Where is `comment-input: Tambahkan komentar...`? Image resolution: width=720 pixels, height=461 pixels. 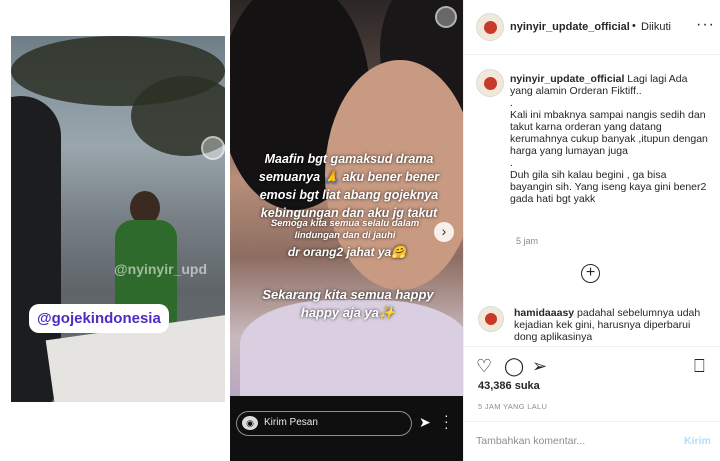
comment-input: Tambahkan komentar... is located at coordinates (530, 441).